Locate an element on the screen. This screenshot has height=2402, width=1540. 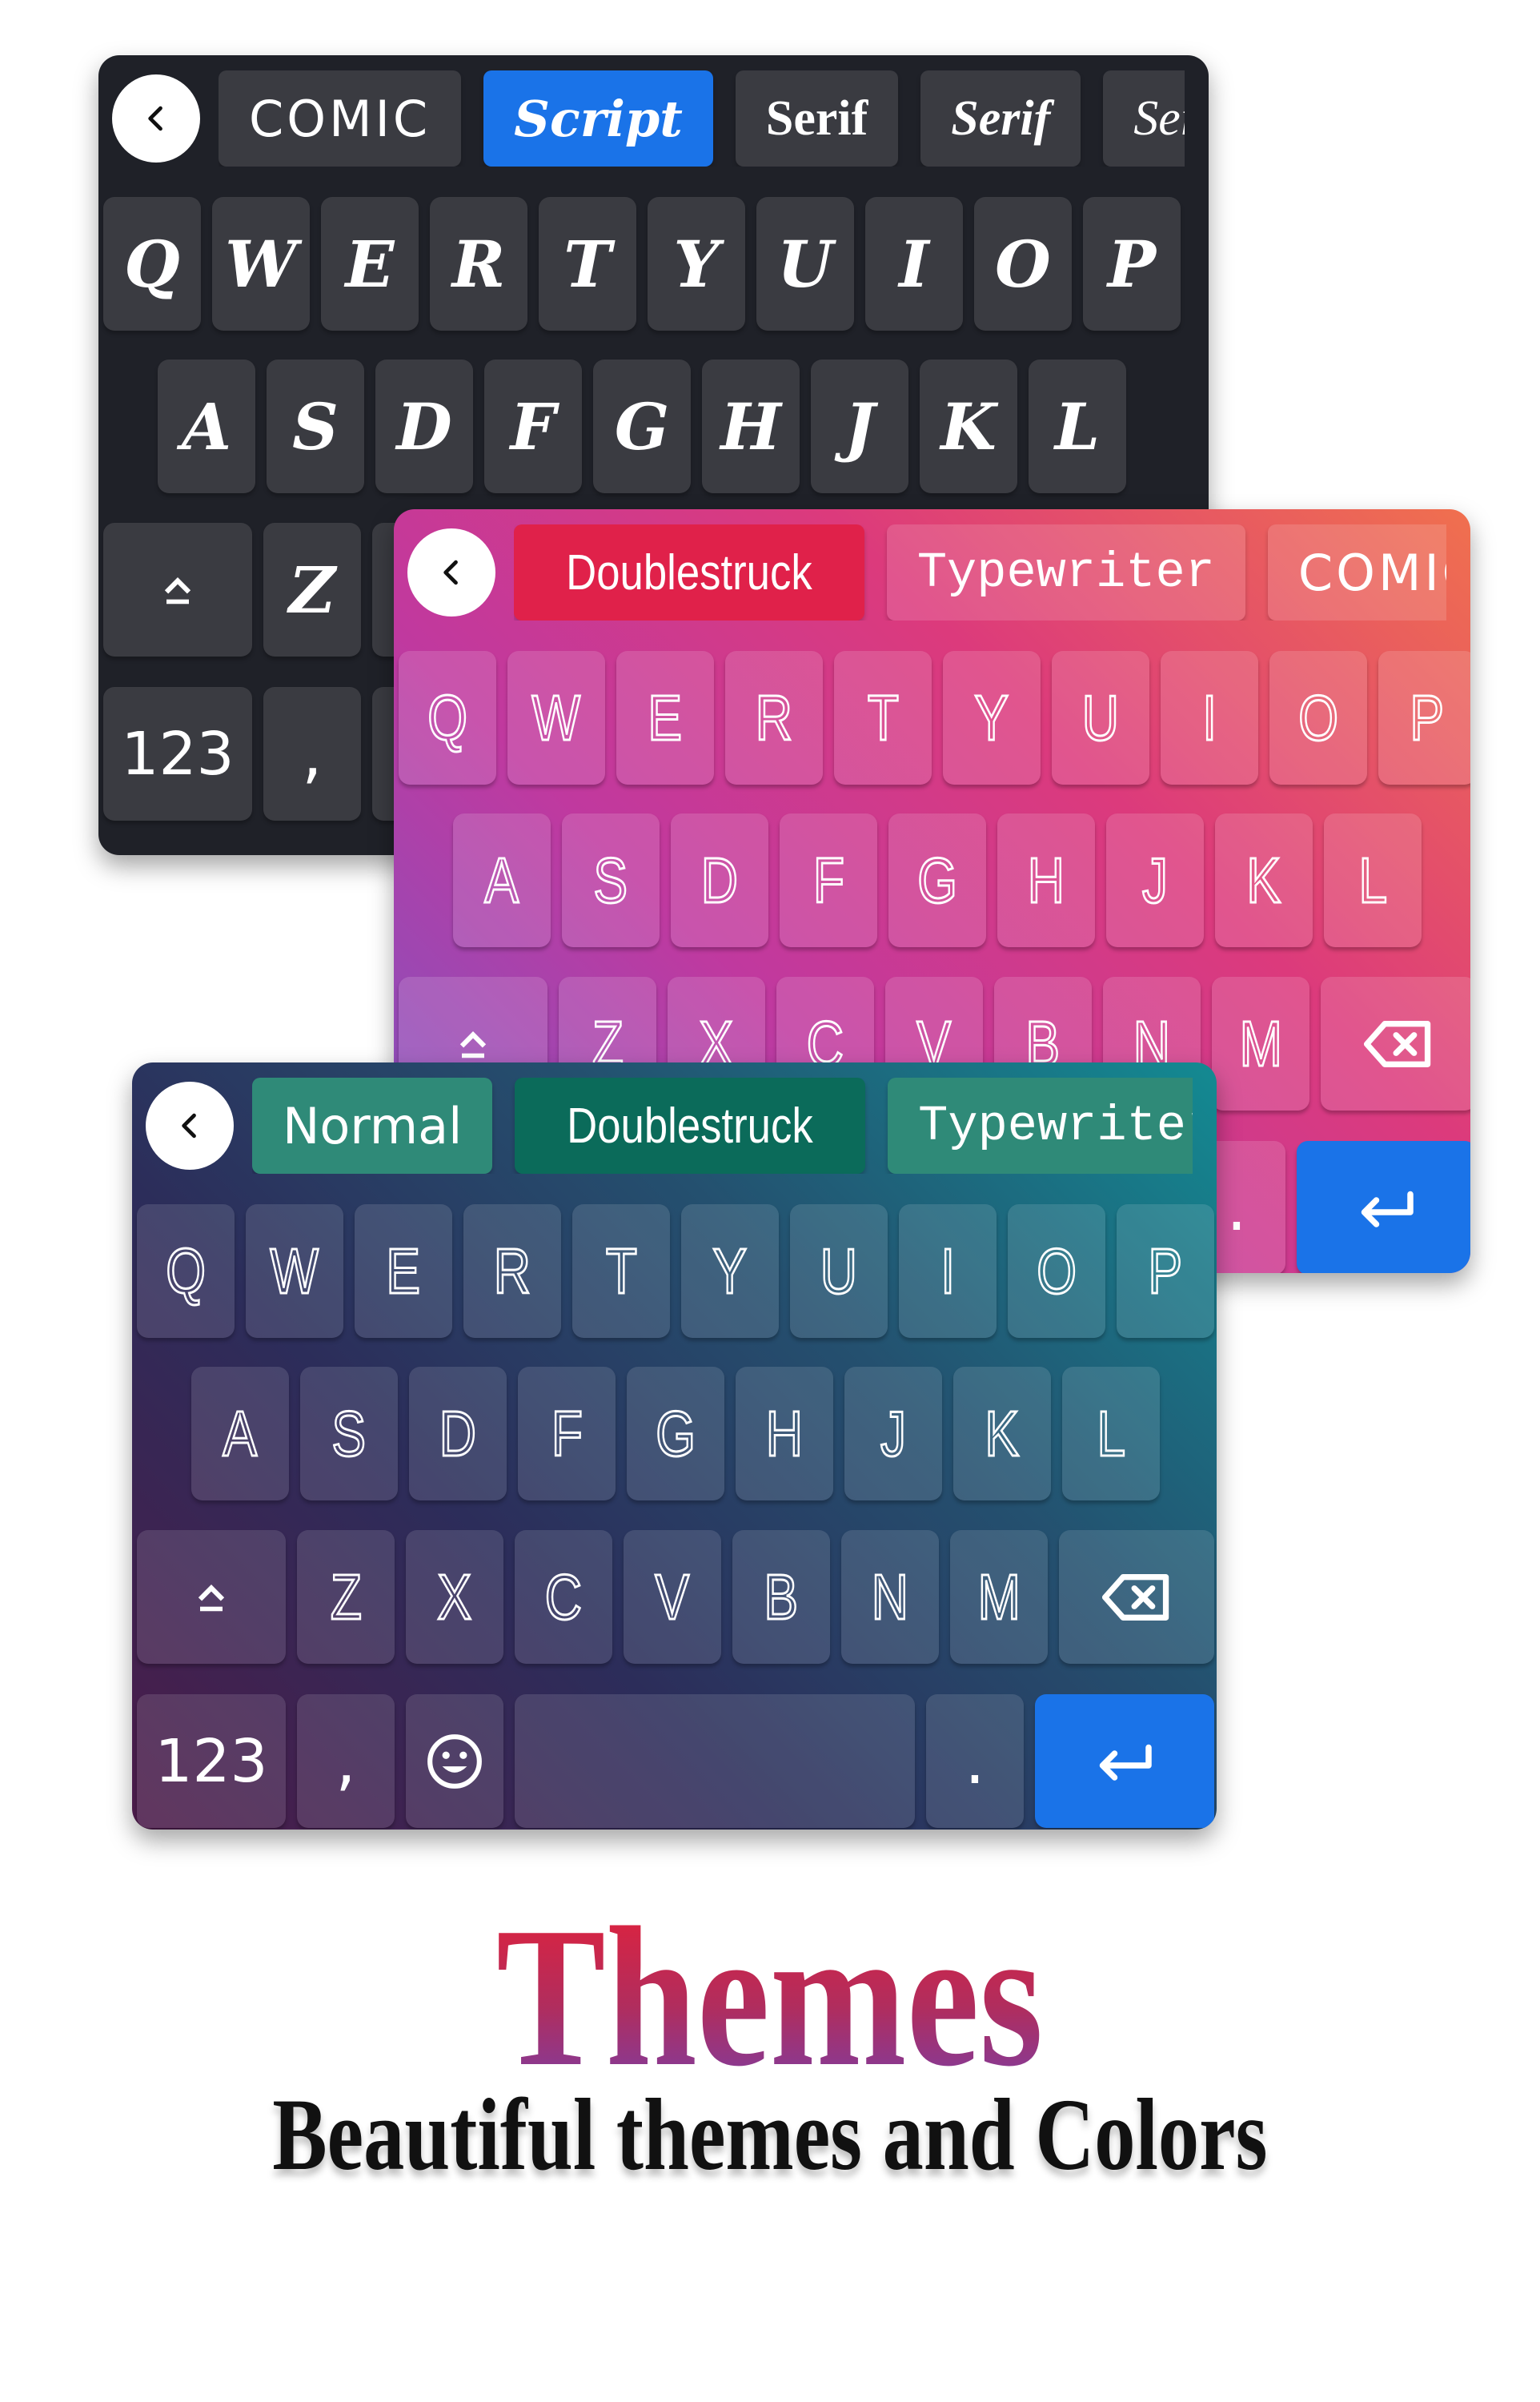
chip-label: COMIC is located at coordinates (340, 119).